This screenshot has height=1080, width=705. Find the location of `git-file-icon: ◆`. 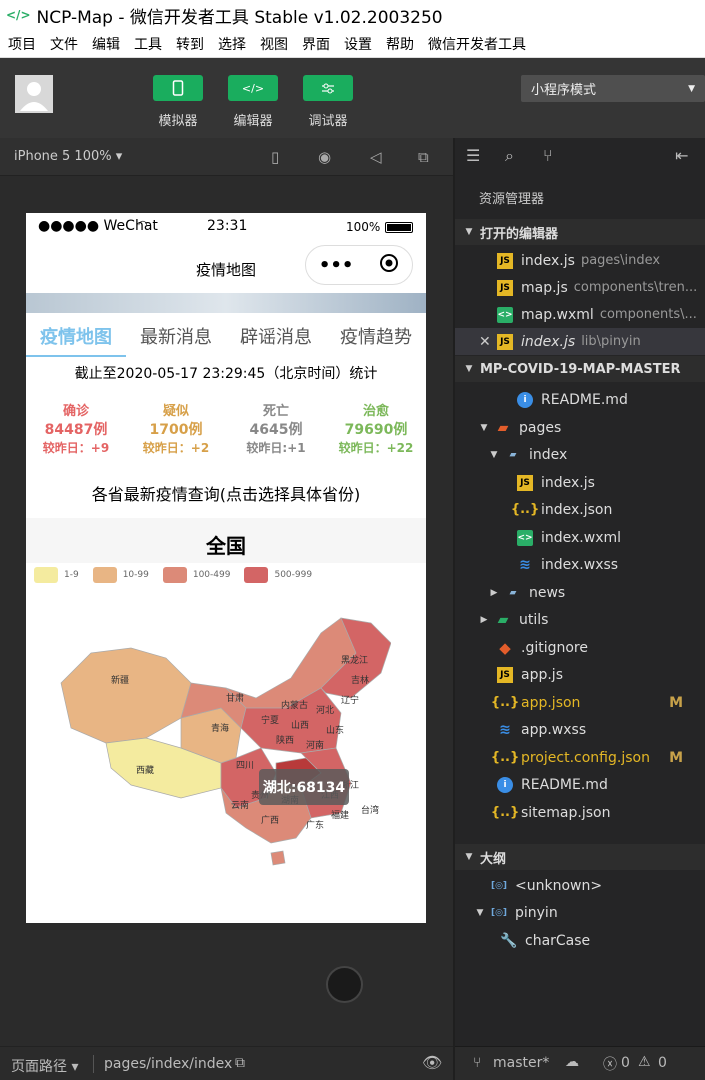

git-file-icon: ◆ is located at coordinates (505, 647).